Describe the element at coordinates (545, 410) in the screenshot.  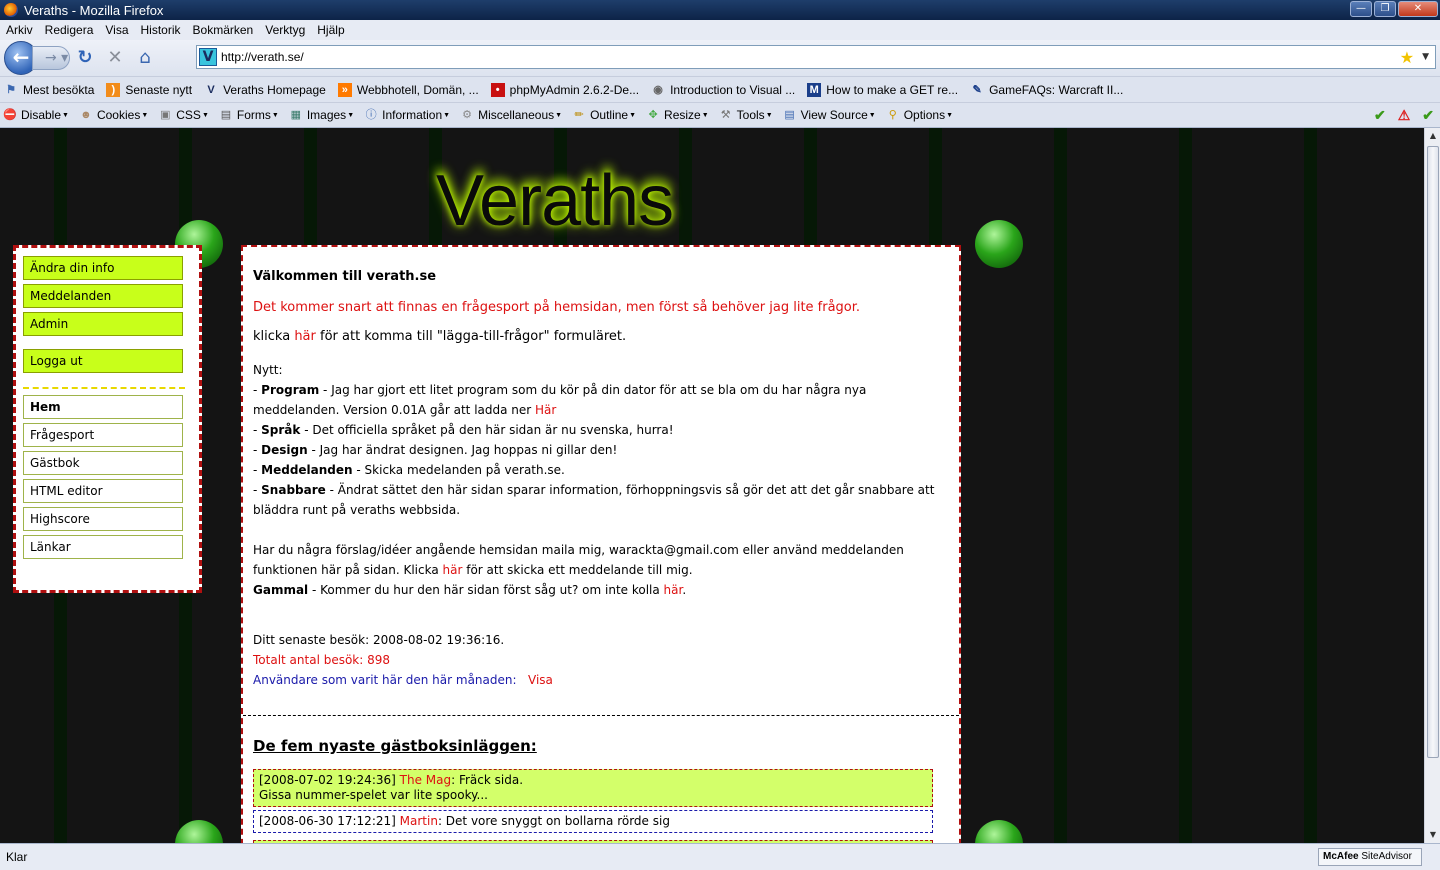
I see `download-link: Här` at that location.